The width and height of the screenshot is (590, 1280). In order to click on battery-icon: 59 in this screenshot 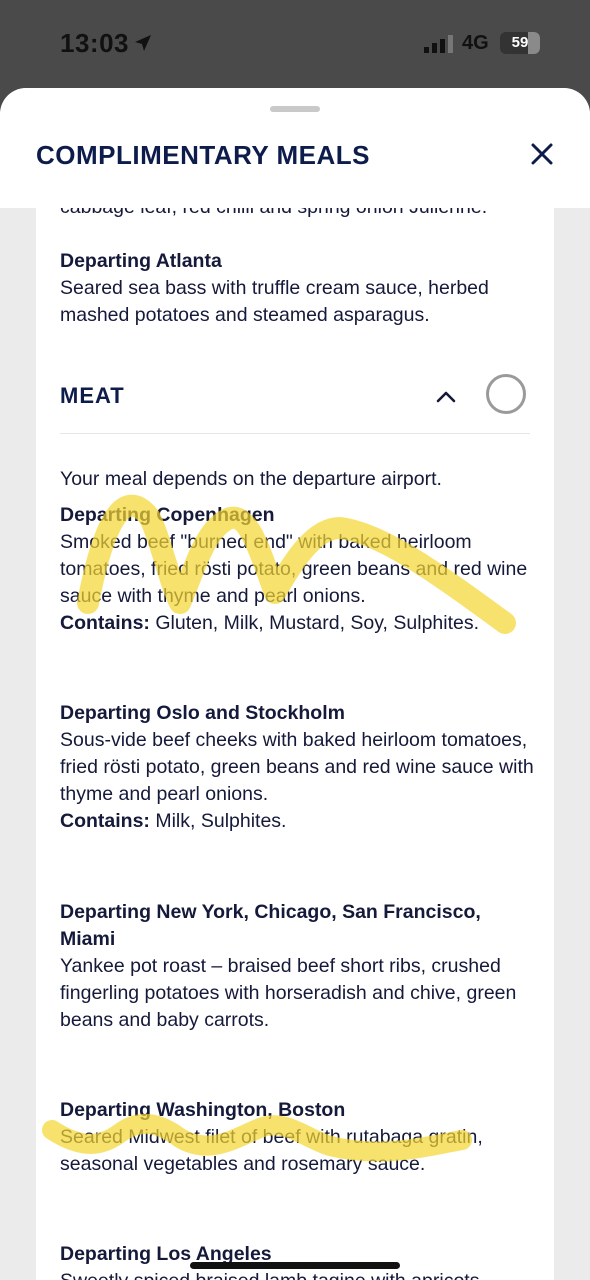, I will do `click(520, 43)`.